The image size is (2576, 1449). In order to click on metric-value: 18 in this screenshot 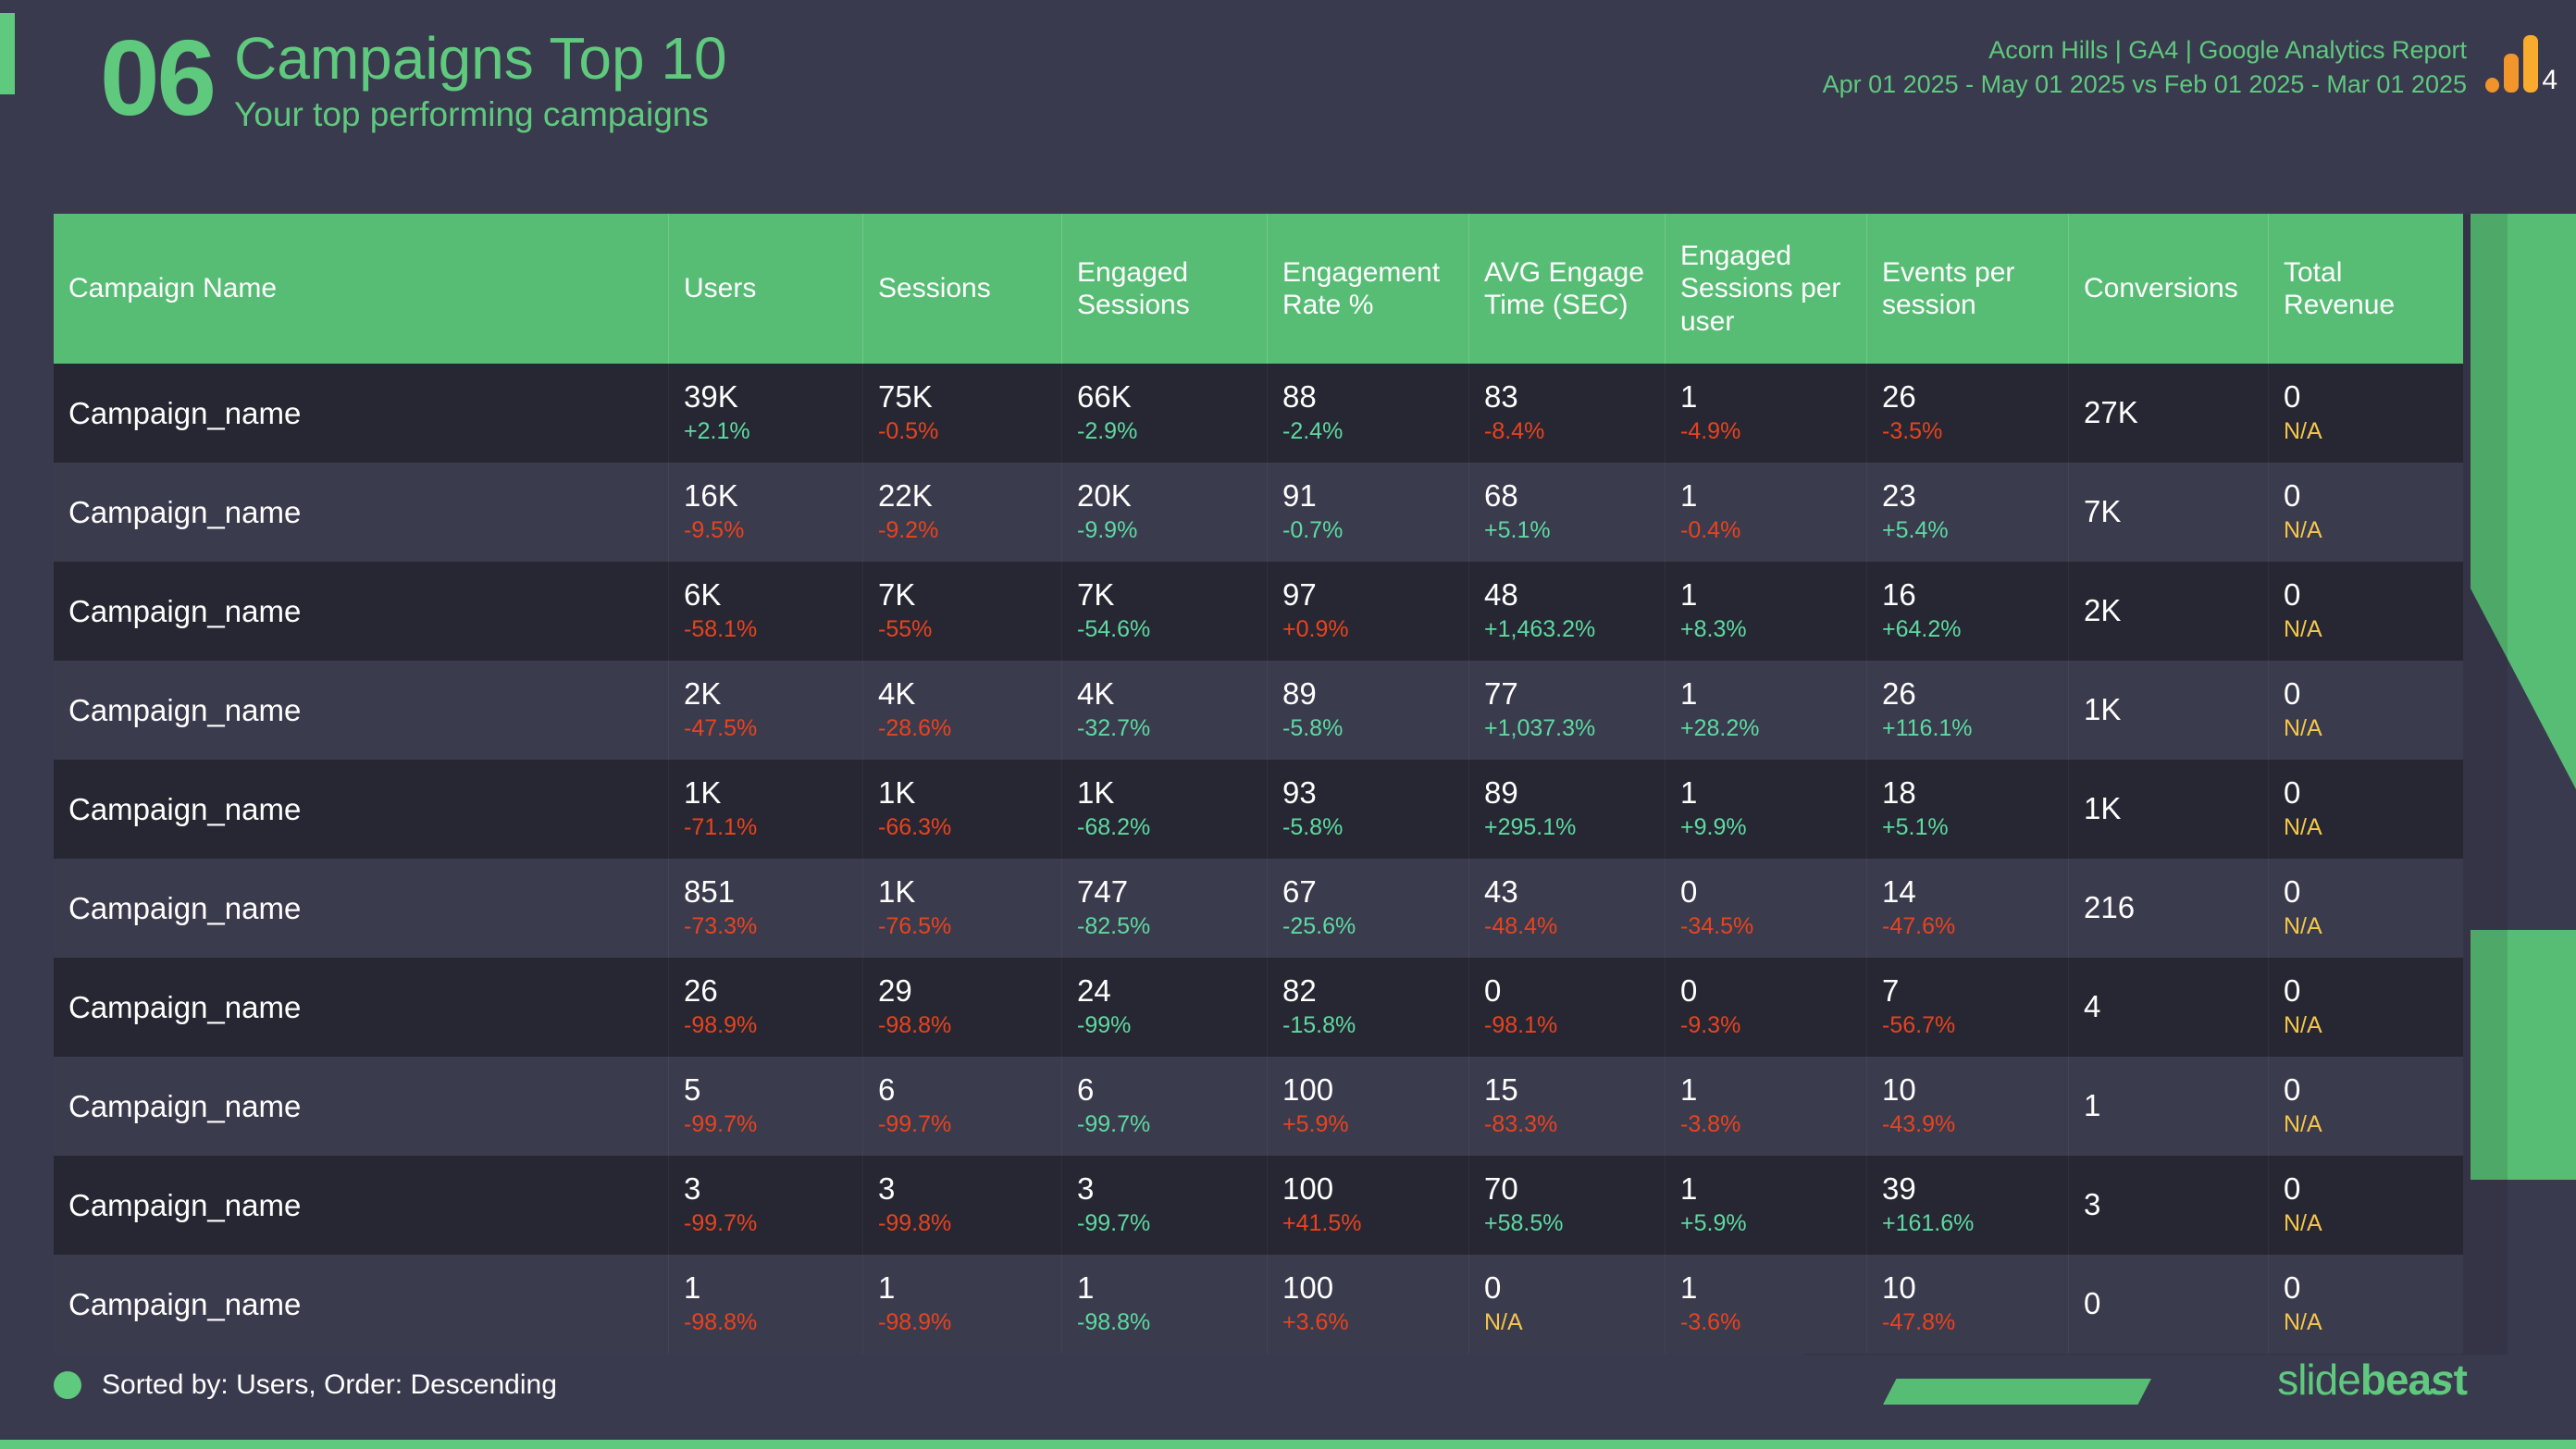, I will do `click(1899, 793)`.